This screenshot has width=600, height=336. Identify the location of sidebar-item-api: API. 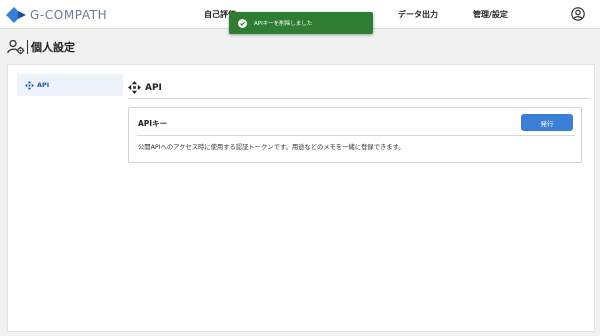
(70, 85).